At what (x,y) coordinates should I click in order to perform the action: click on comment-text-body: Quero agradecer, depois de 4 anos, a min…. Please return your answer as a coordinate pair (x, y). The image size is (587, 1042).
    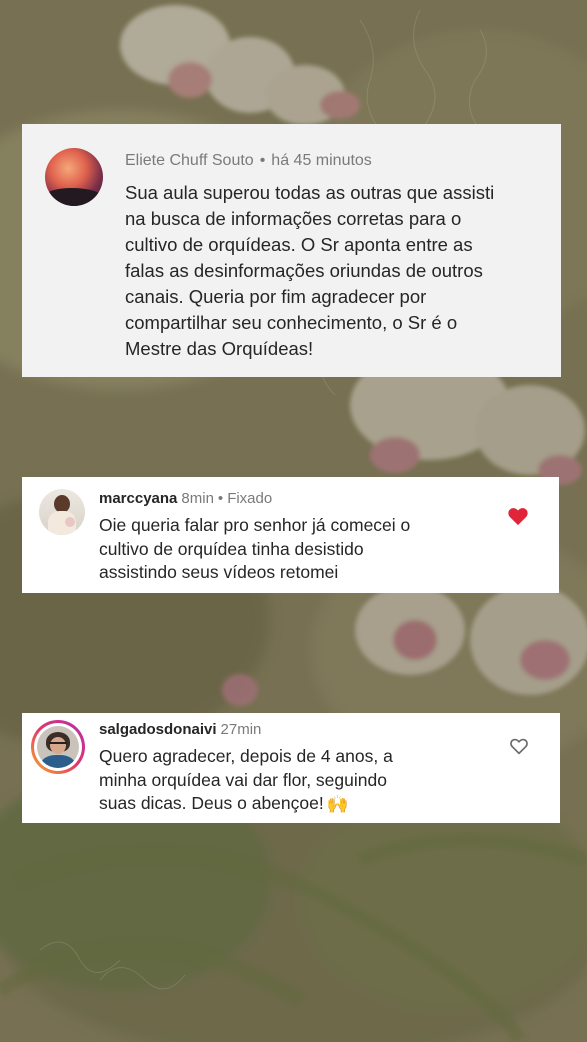
    Looking at the image, I should click on (246, 779).